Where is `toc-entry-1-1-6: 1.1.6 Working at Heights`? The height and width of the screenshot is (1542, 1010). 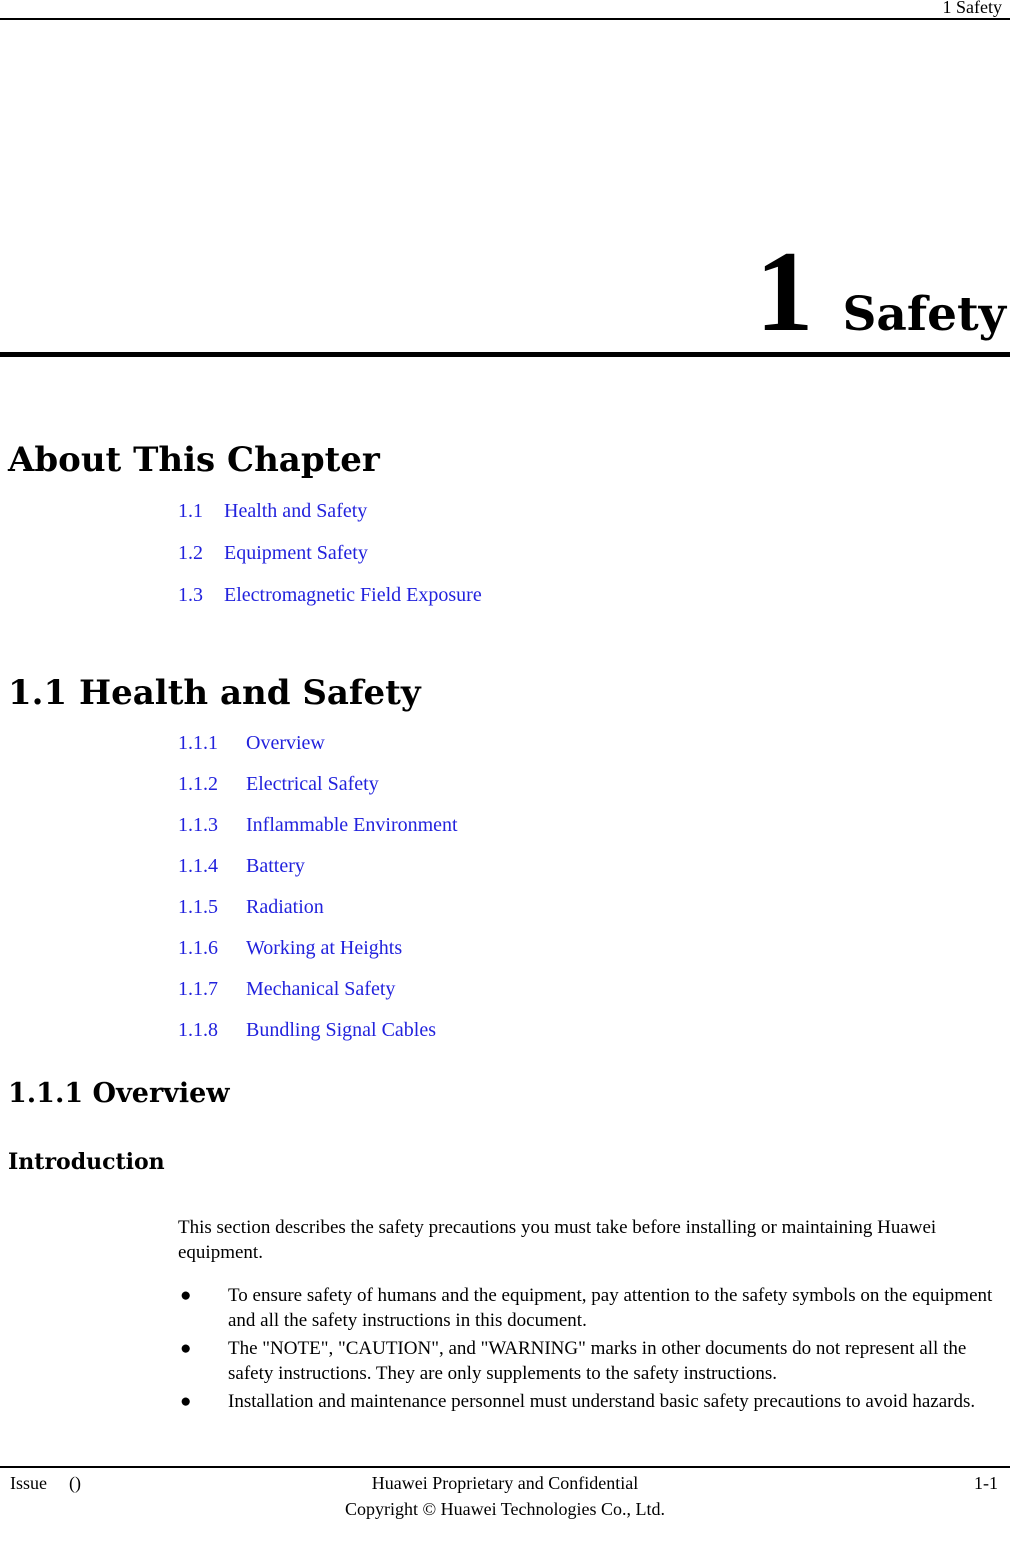
toc-entry-1-1-6: 1.1.6 Working at Heights is located at coordinates (578, 948).